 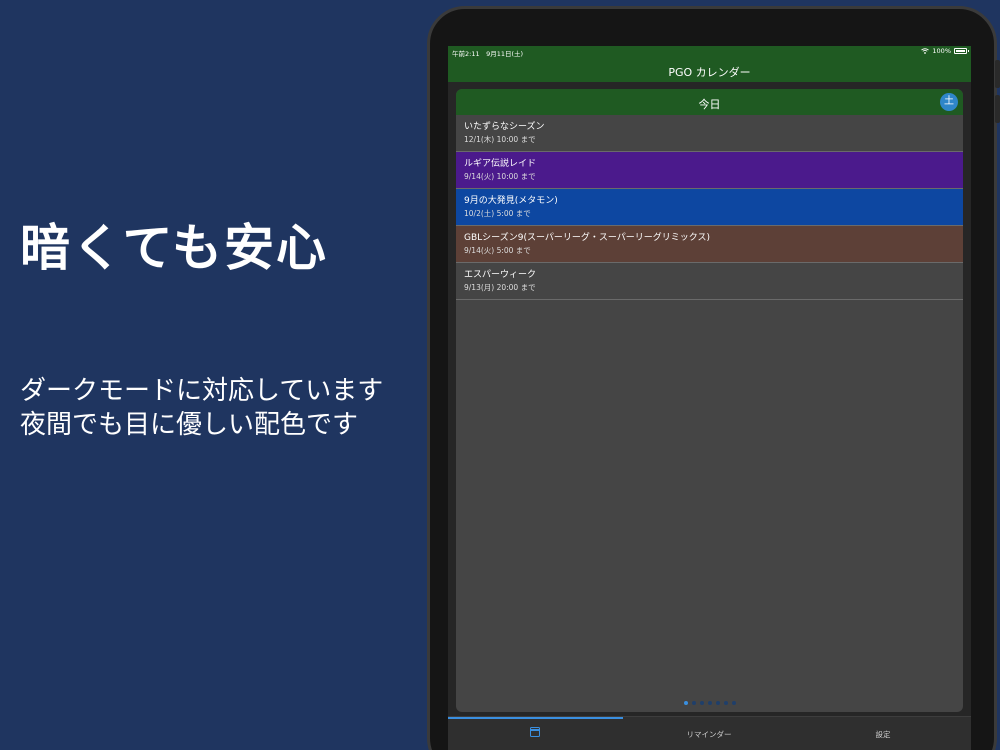 I want to click on status-indicators: 100%, so click(x=945, y=51).